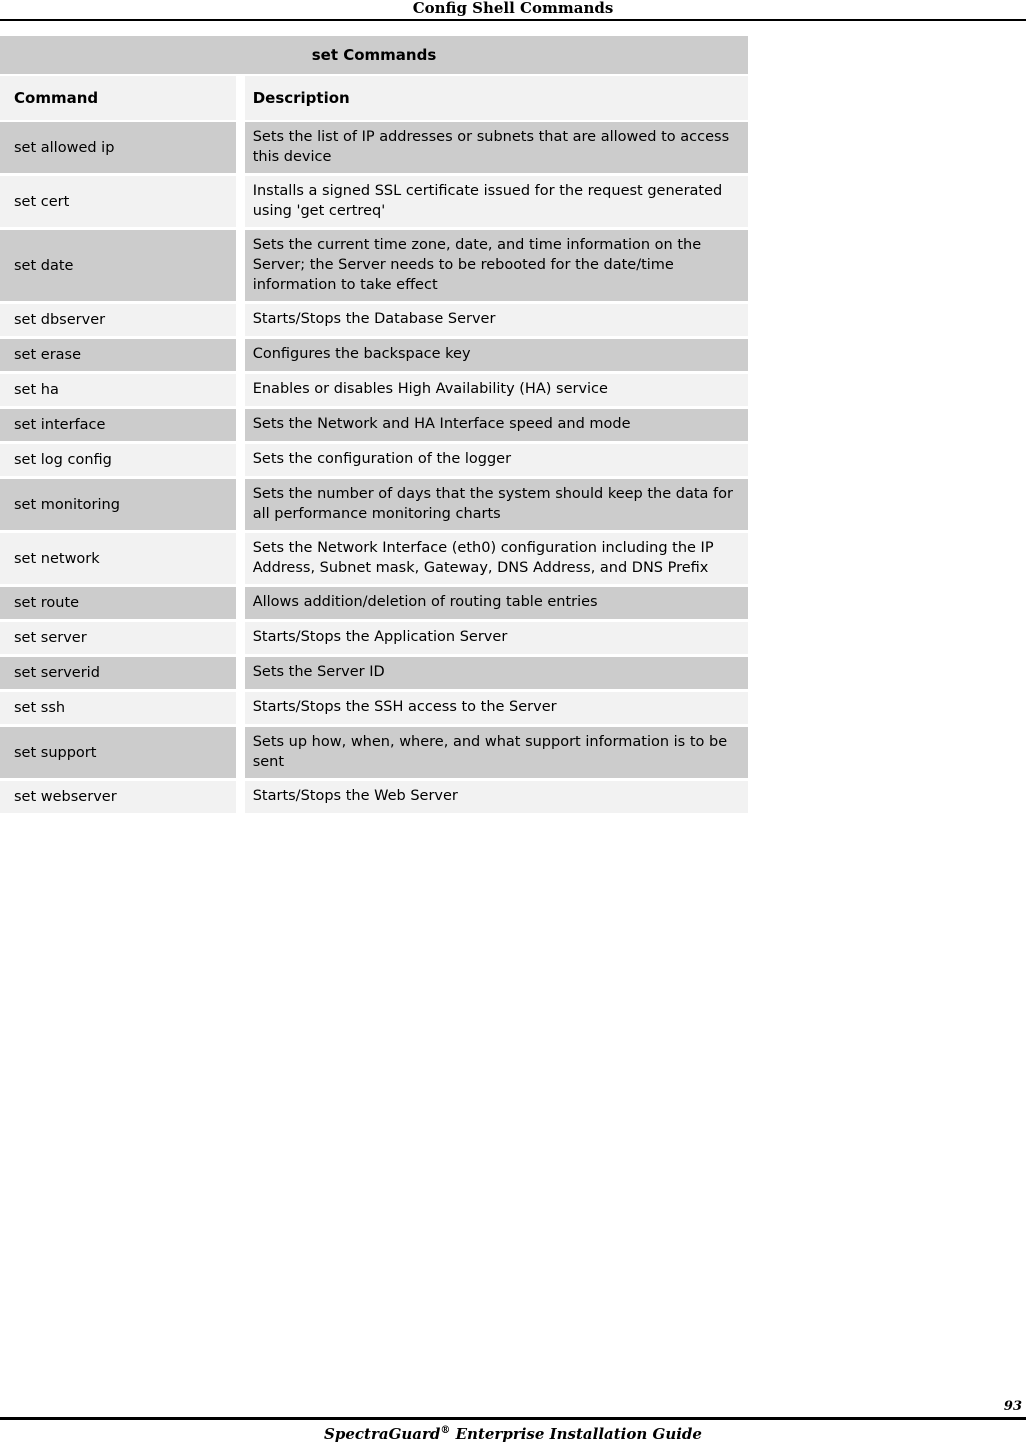 This screenshot has height=1452, width=1026. Describe the element at coordinates (496, 356) in the screenshot. I see `description-cell: Configures the backspace key` at that location.